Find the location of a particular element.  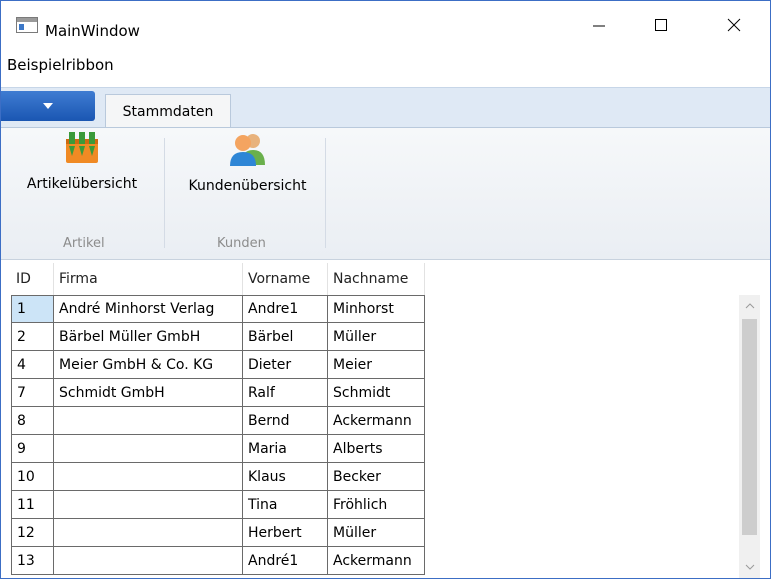

group-label-artikel: Artikel is located at coordinates (84, 243).